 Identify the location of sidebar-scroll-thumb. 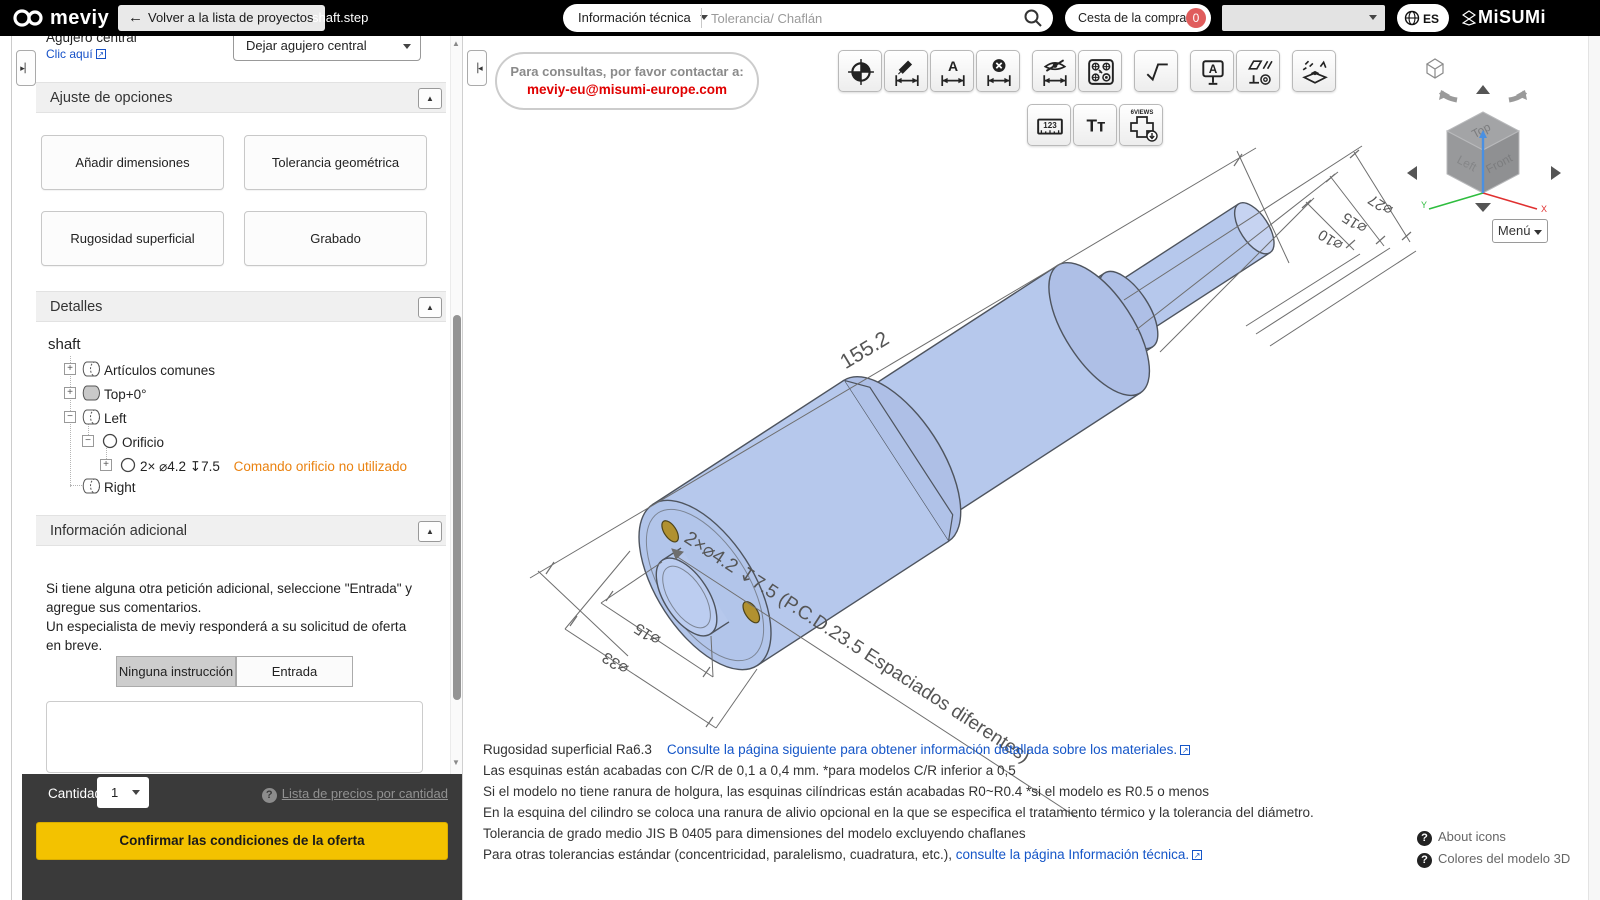
(457, 507).